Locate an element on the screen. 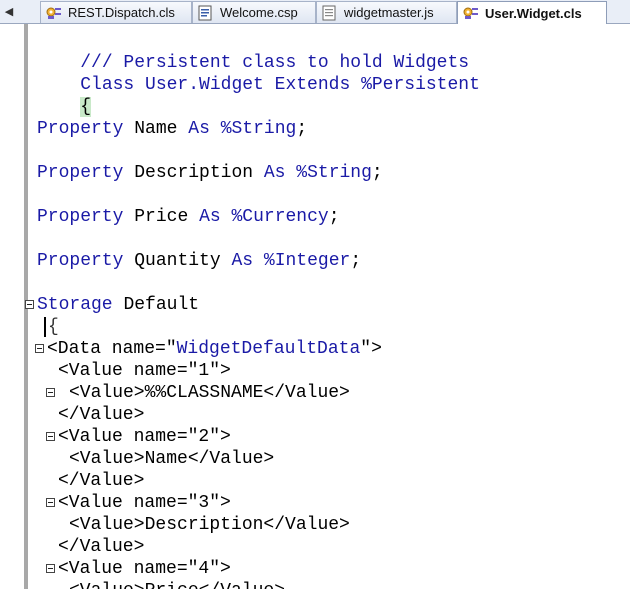 This screenshot has width=630, height=589. code-line-storage: Storage Default is located at coordinates (118, 305).